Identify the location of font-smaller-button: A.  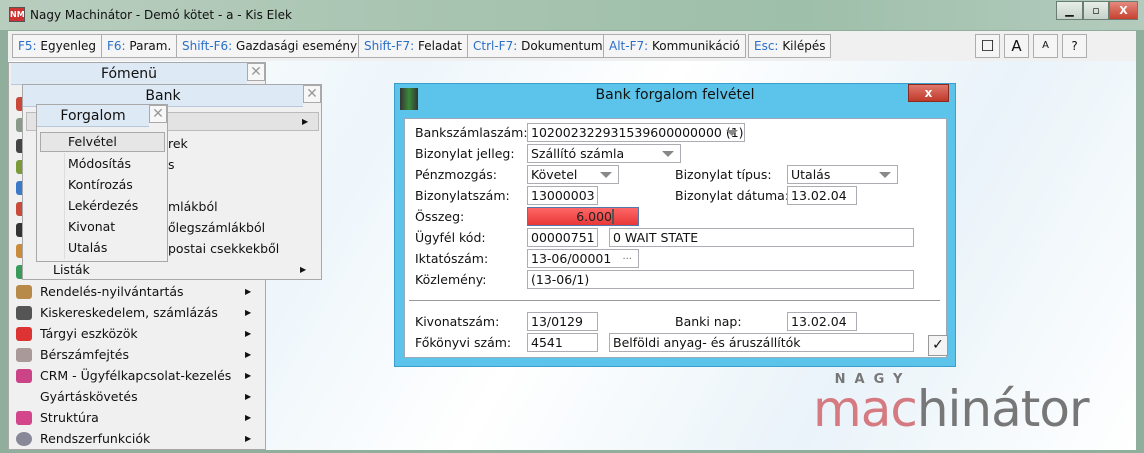
(1045, 46).